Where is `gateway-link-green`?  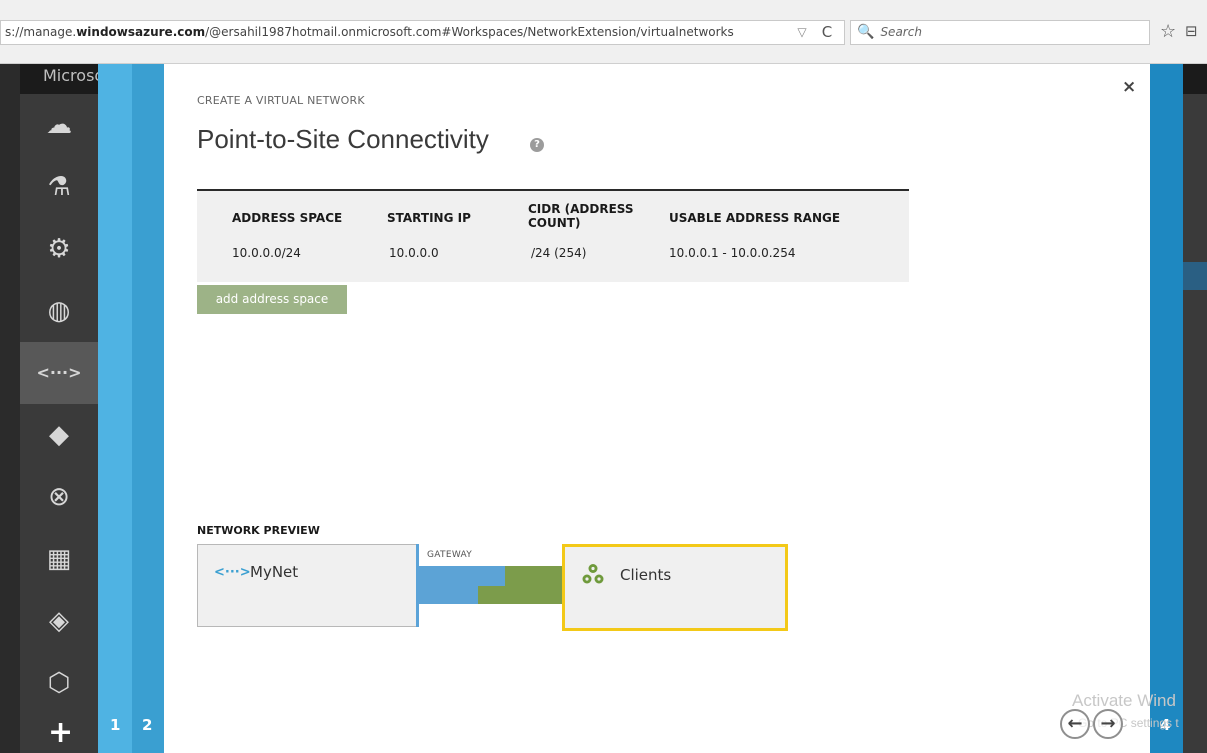 gateway-link-green is located at coordinates (534, 585).